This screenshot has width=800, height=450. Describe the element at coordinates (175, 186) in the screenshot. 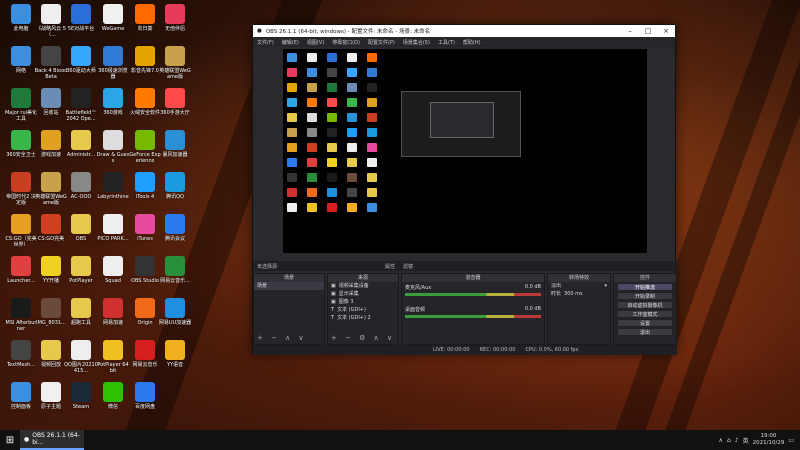

I see `desktop-icon: 腾讯QQ` at that location.